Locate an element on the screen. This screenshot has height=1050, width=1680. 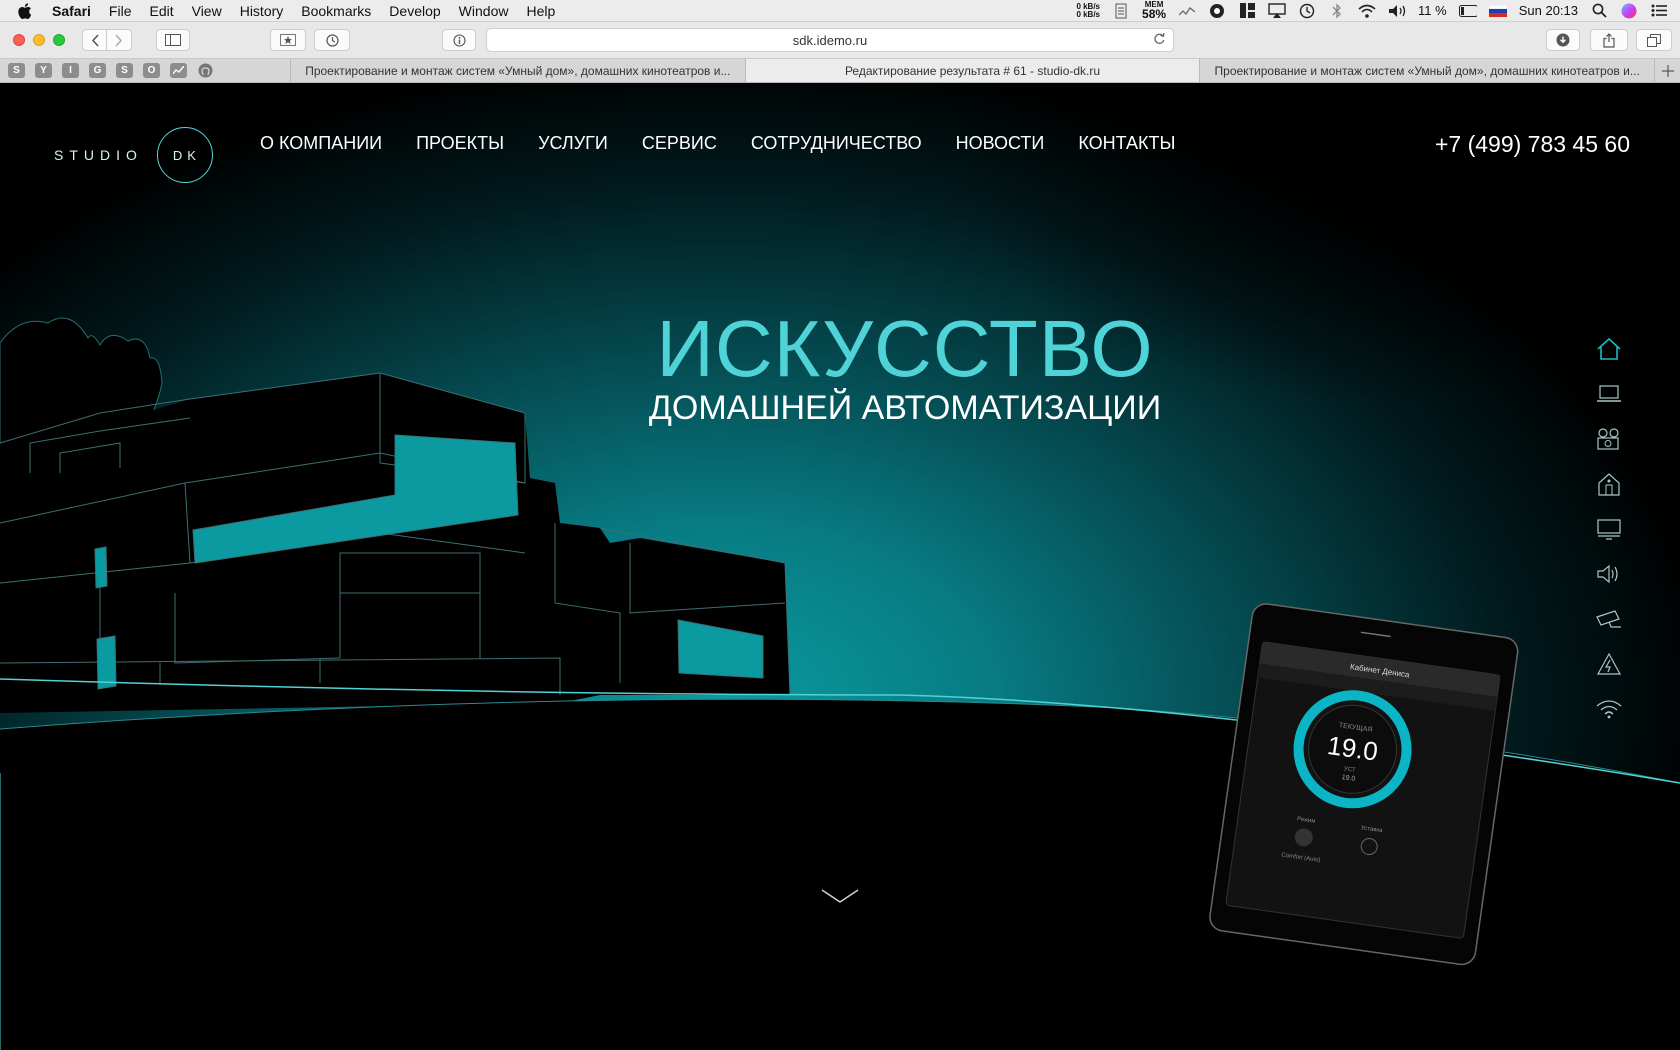
zoom-window-button is located at coordinates (59, 40).